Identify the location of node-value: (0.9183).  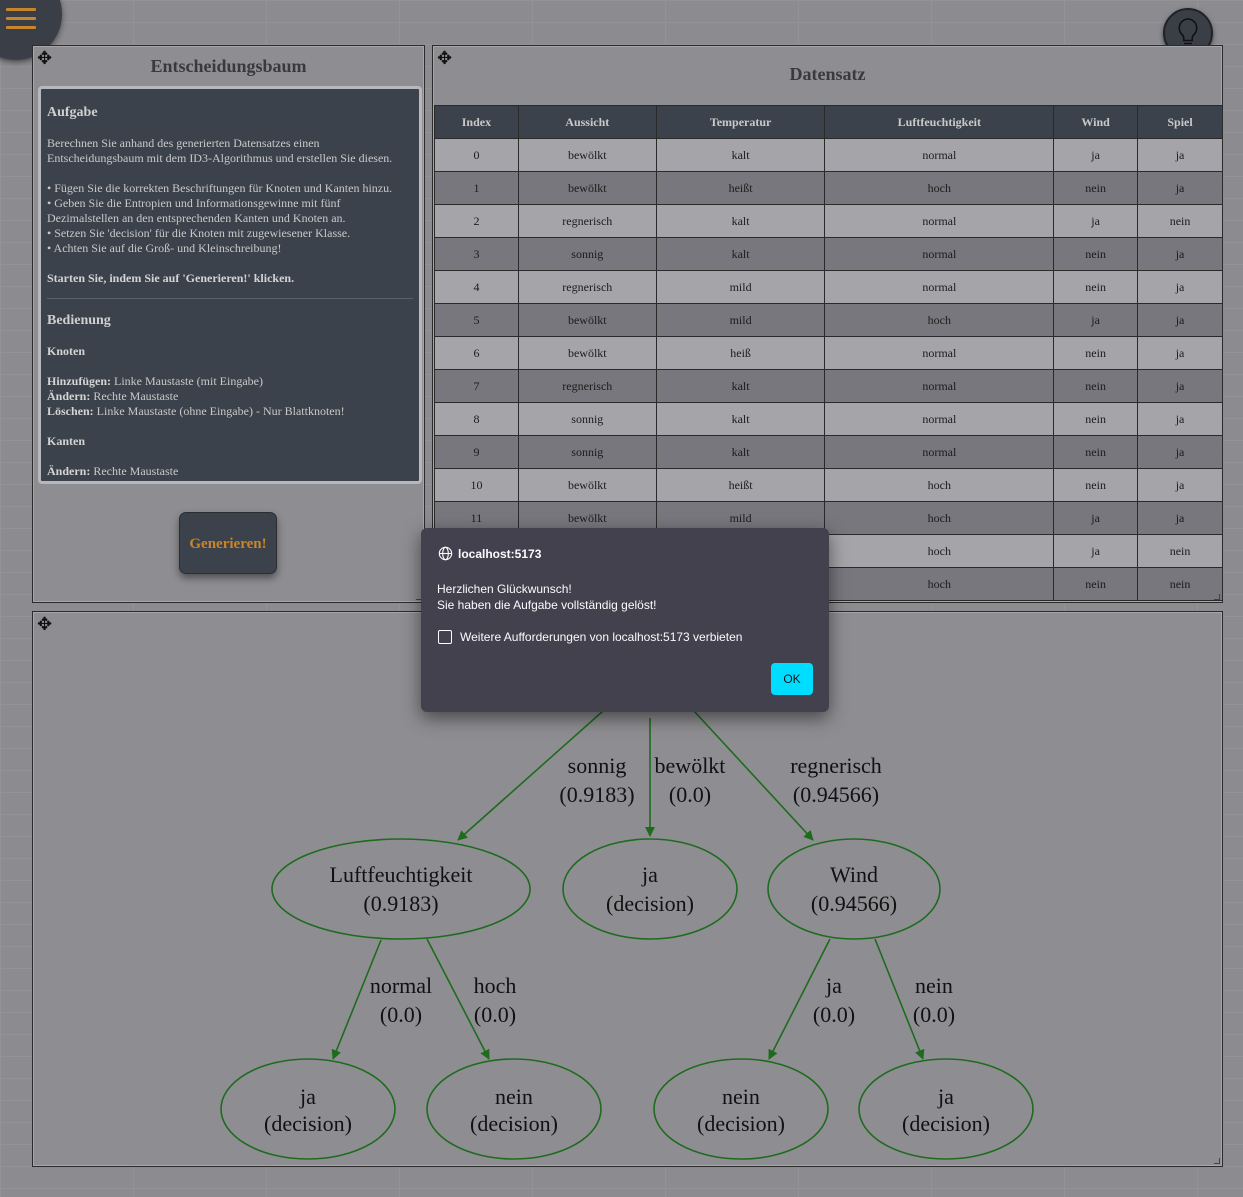
(400, 903).